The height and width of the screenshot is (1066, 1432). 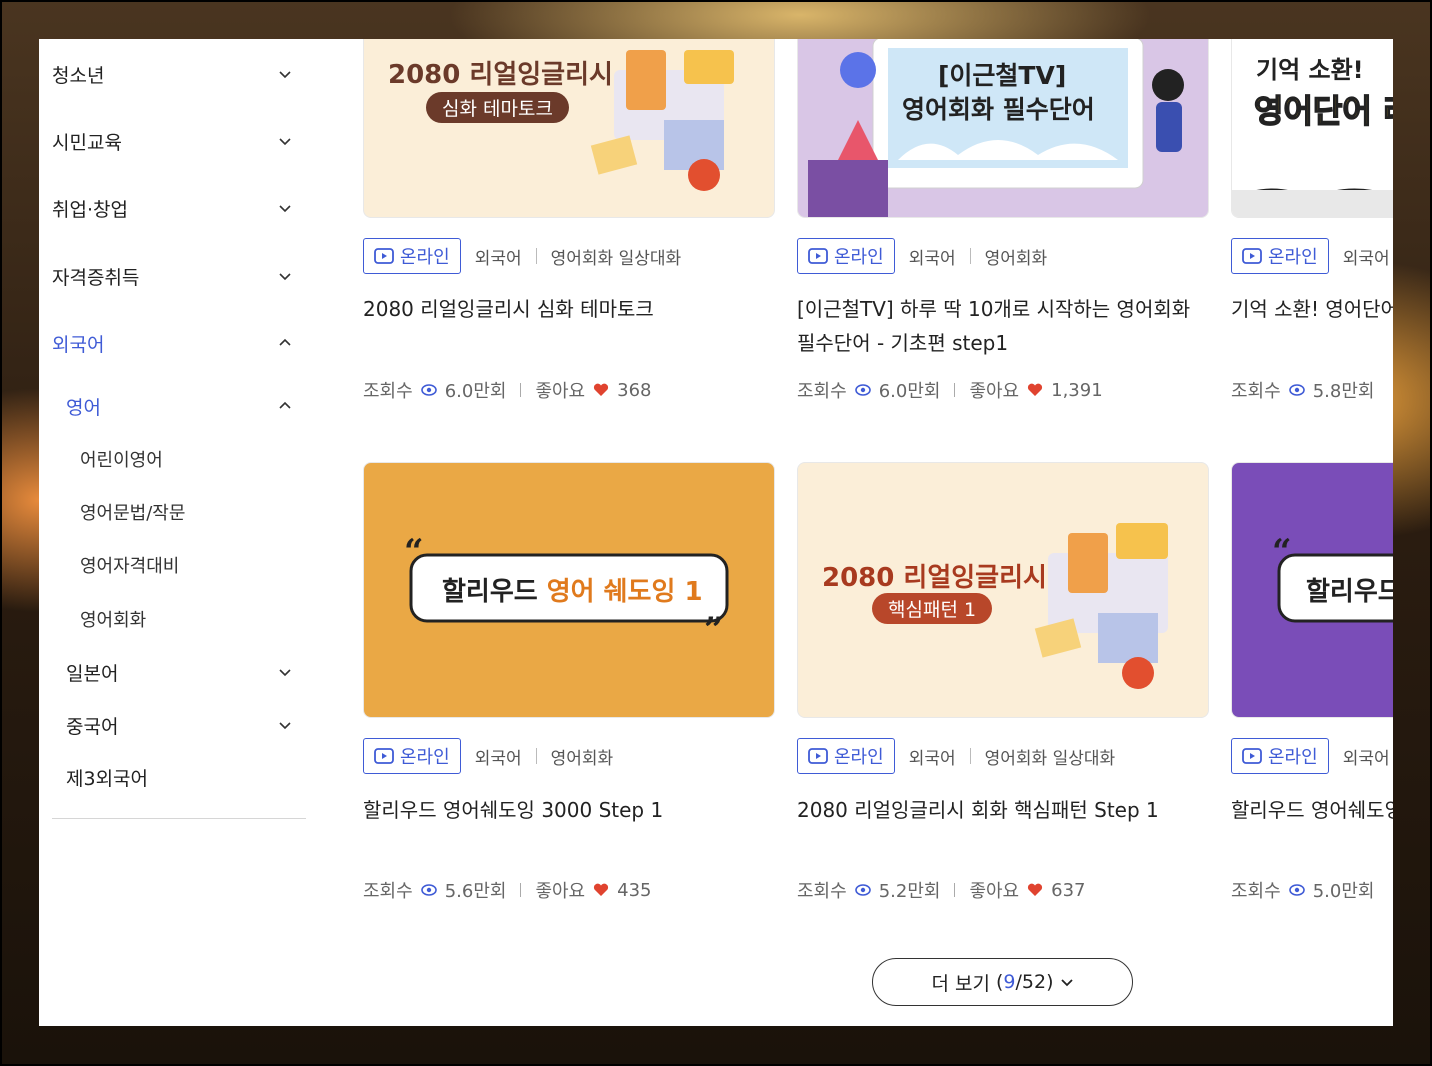 What do you see at coordinates (1312, 810) in the screenshot?
I see `course-title: 할리우드 영어쉐도잉` at bounding box center [1312, 810].